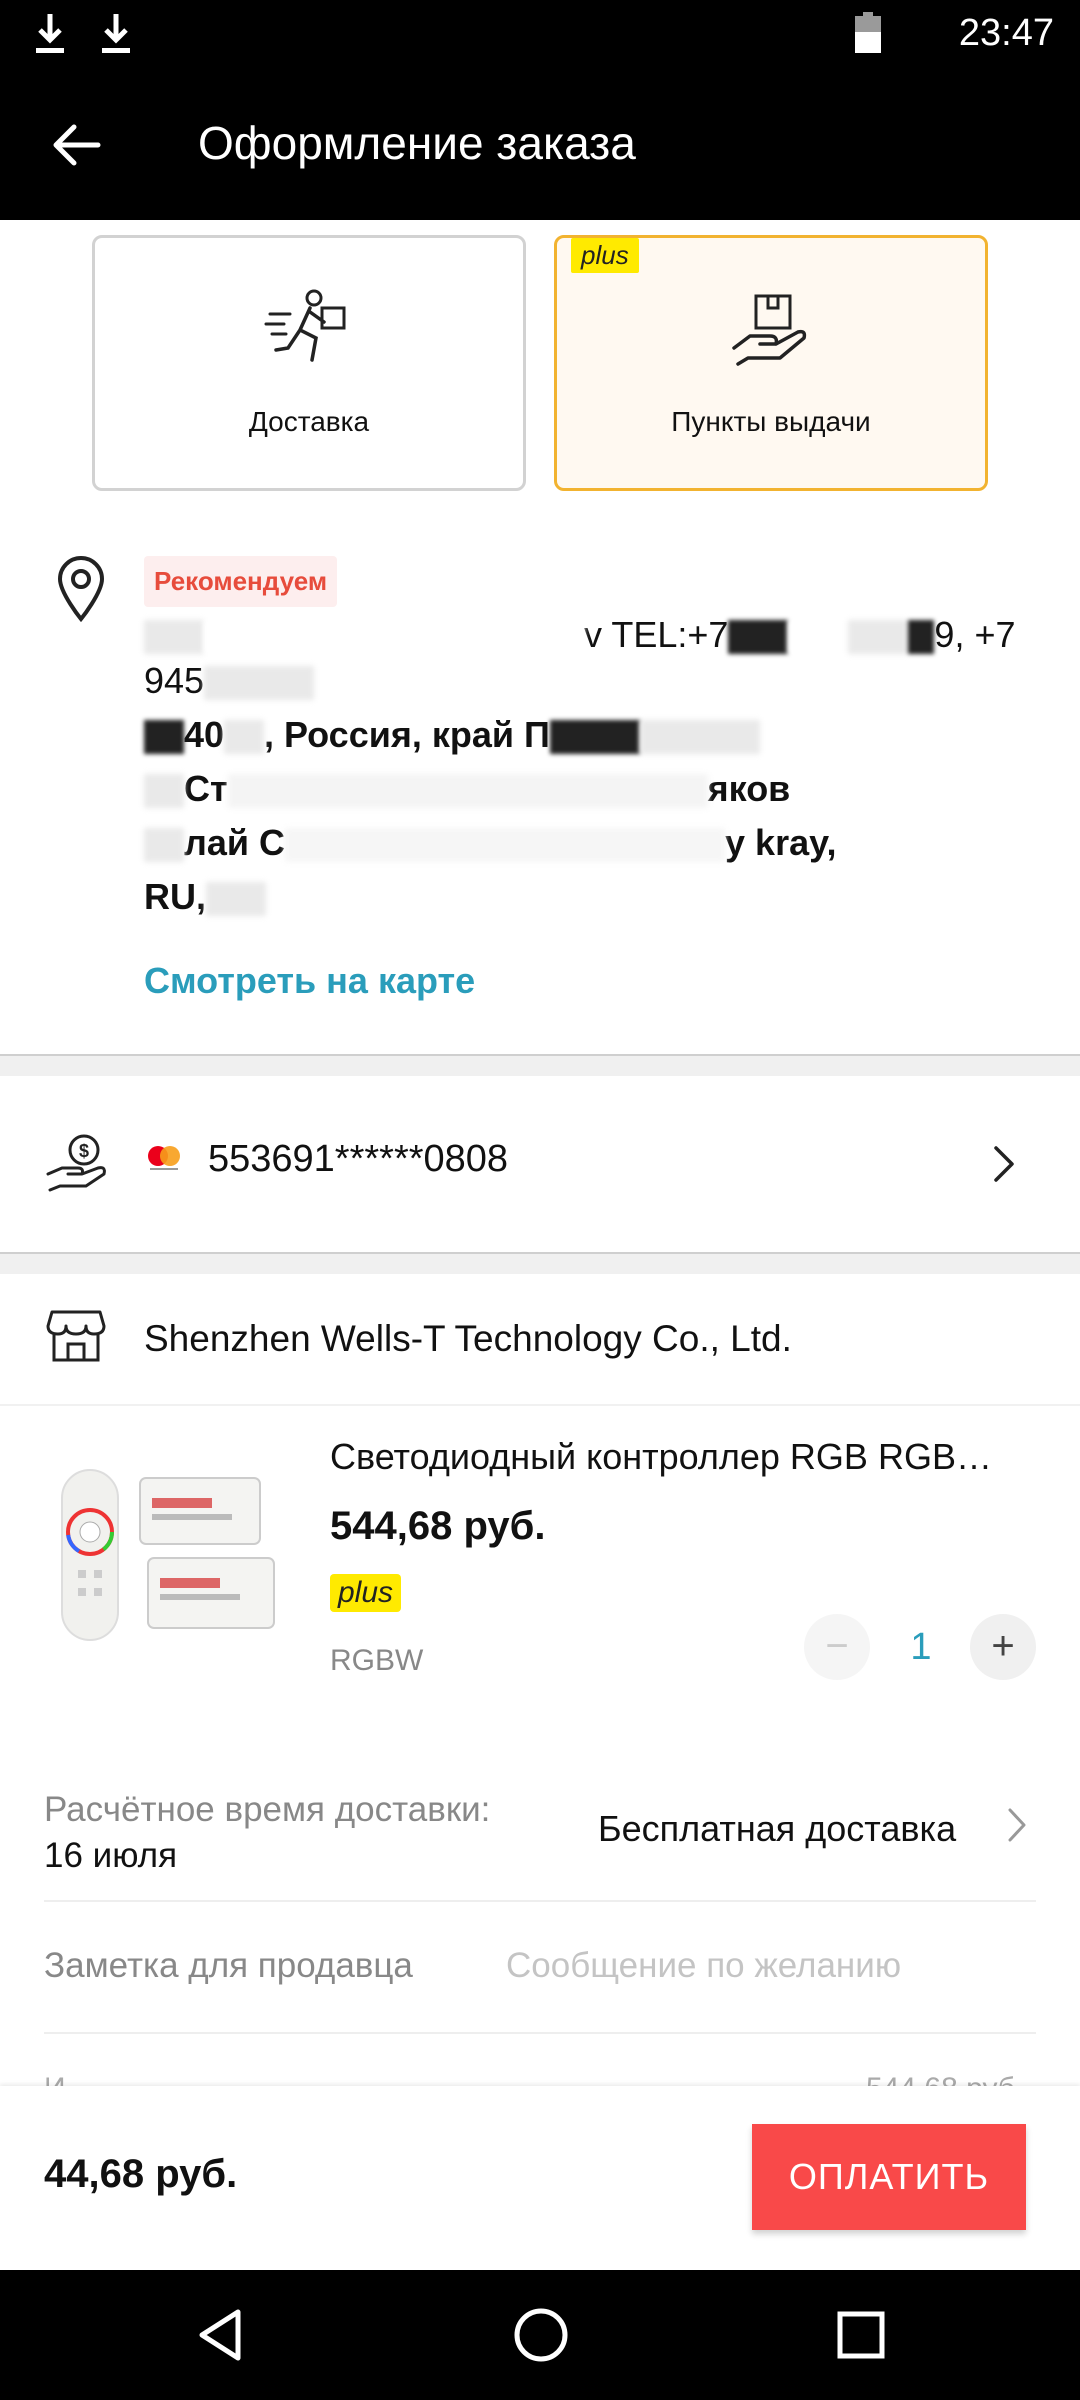 The width and height of the screenshot is (1080, 2400). What do you see at coordinates (228, 1965) in the screenshot?
I see `seller-note-label: Заметка для продавца` at bounding box center [228, 1965].